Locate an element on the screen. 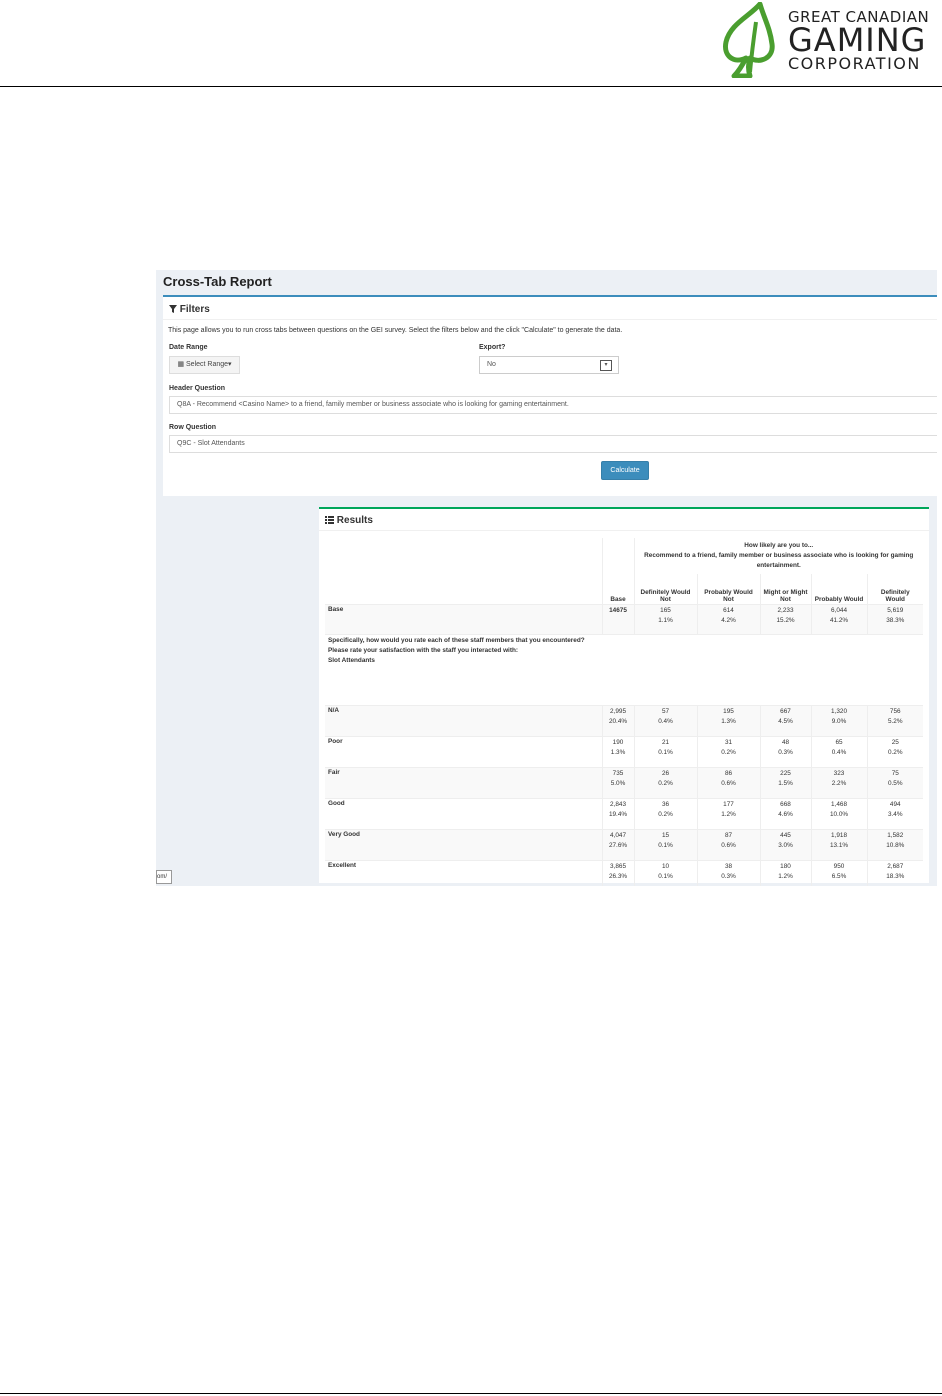 This screenshot has width=942, height=1396. list-icon is located at coordinates (329, 520).